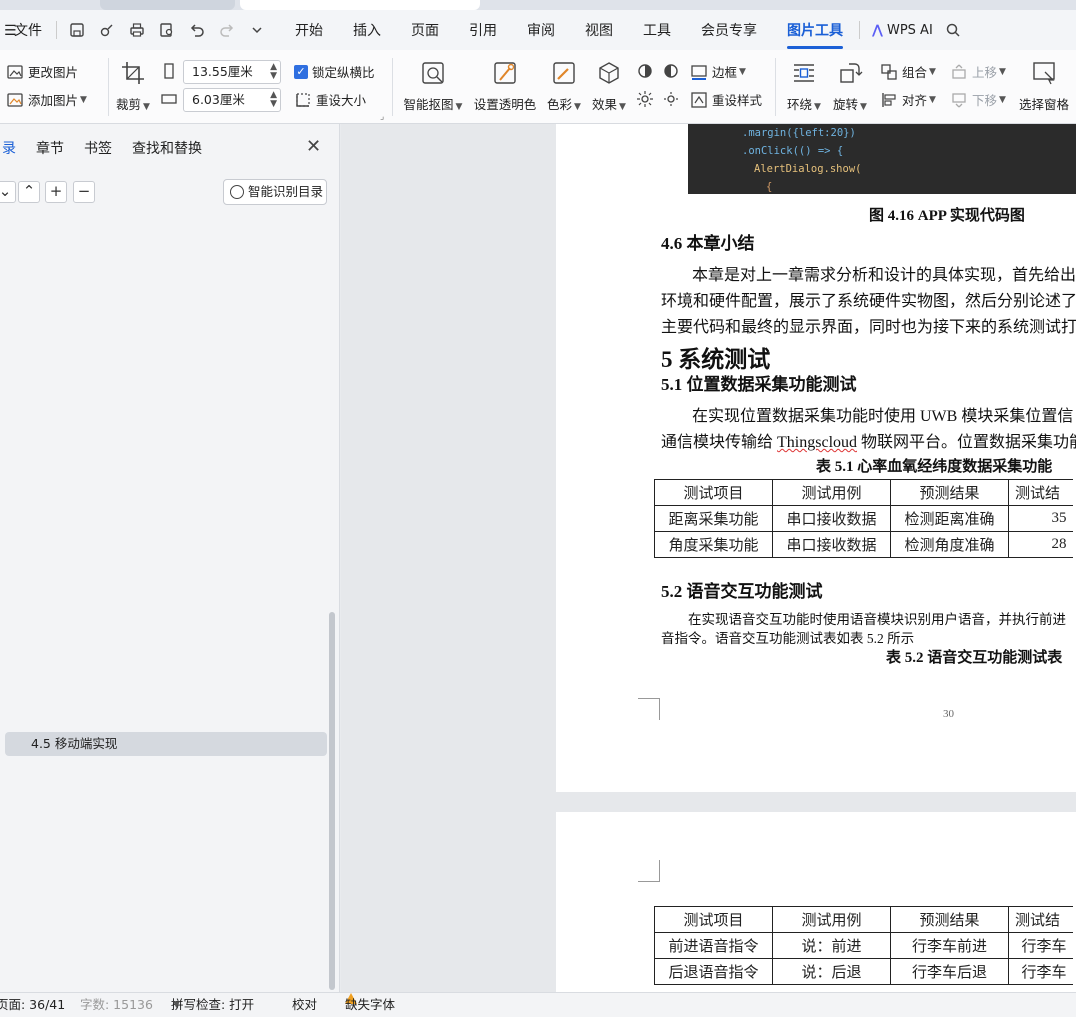 This screenshot has height=1017, width=1076. I want to click on toc-item: 4.5 移动端实现, so click(166, 744).